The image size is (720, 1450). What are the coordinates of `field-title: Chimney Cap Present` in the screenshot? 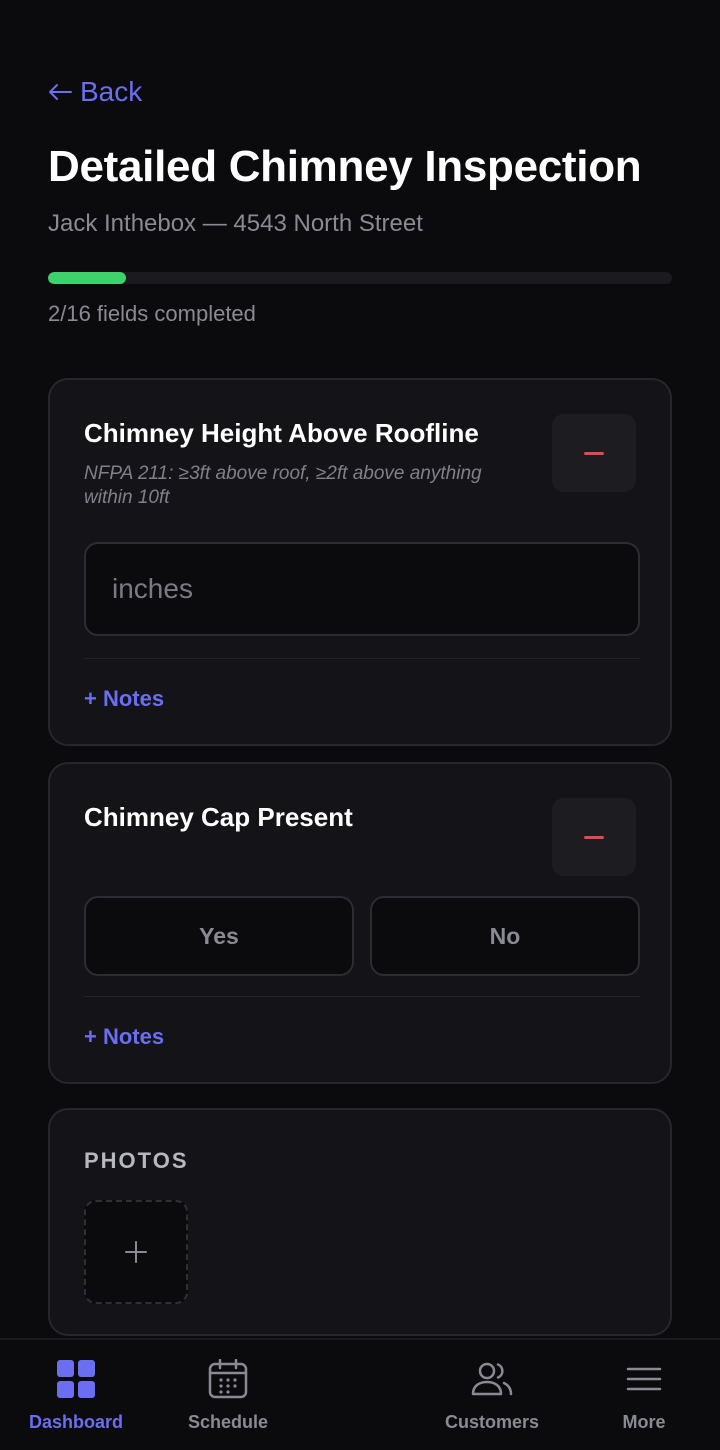 It's located at (218, 817).